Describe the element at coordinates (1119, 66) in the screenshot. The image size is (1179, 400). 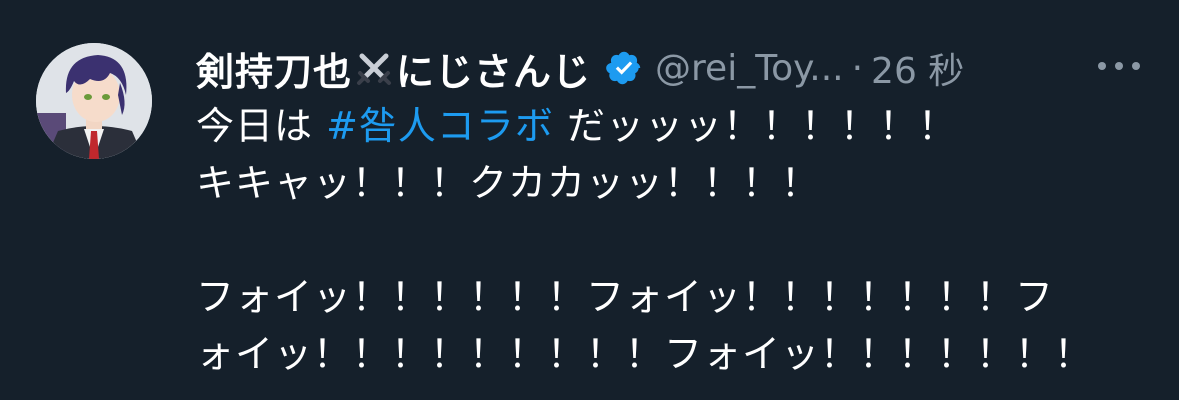
I see `more-options-icon` at that location.